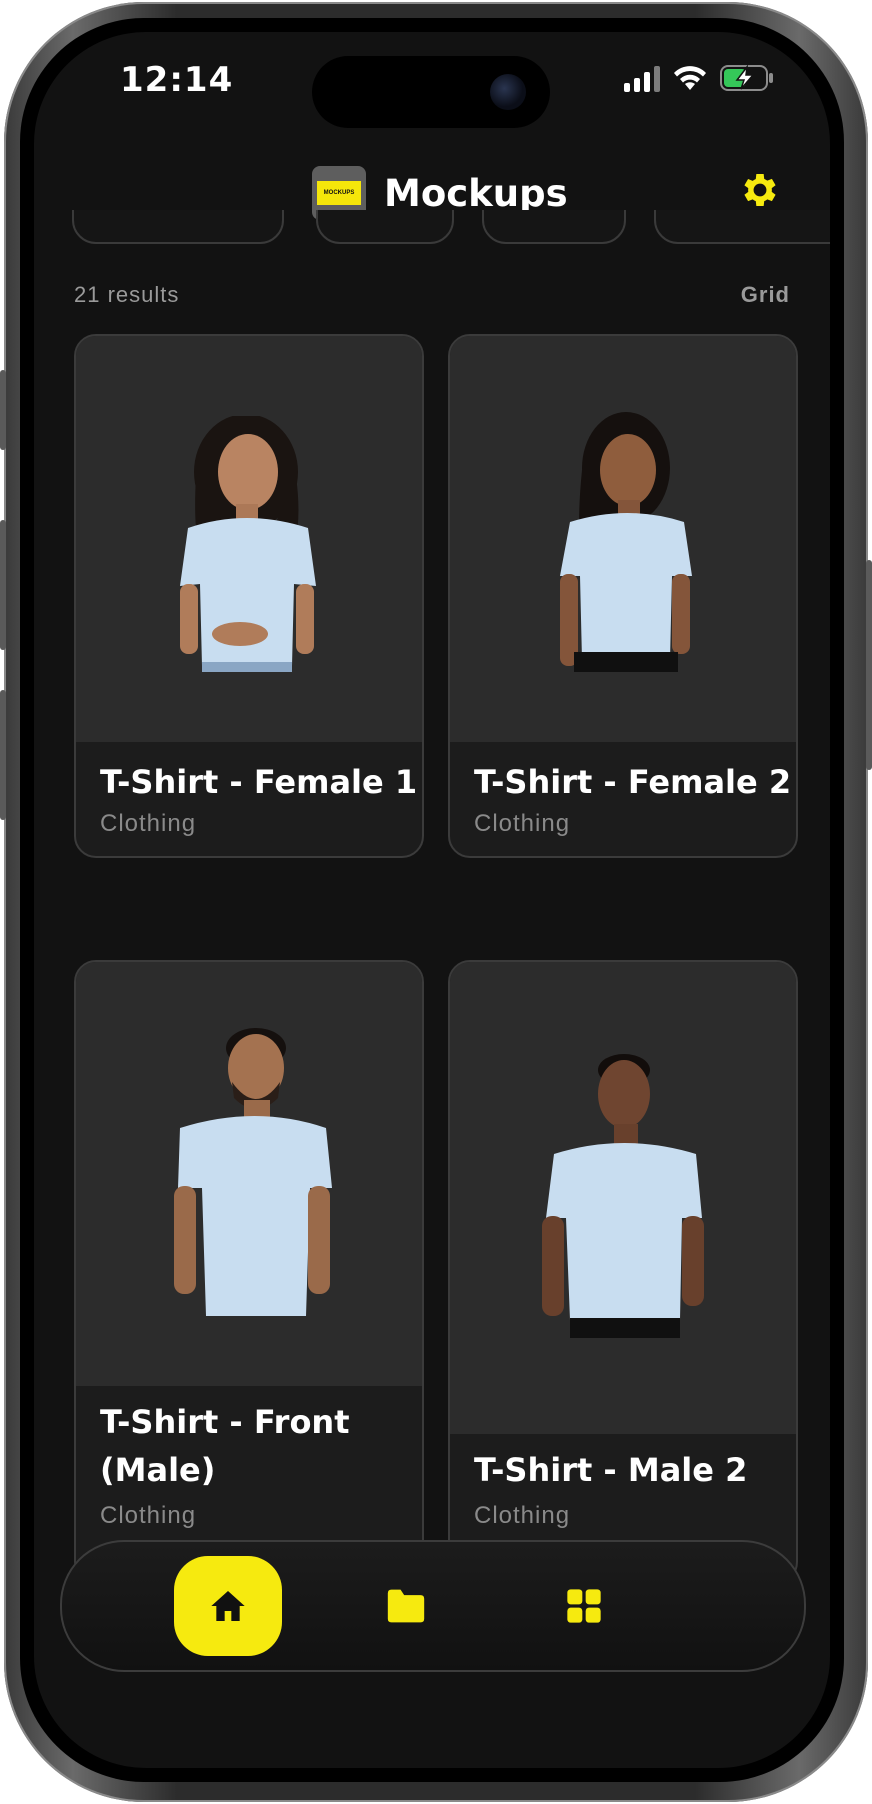  I want to click on nav-folders, so click(406, 1606).